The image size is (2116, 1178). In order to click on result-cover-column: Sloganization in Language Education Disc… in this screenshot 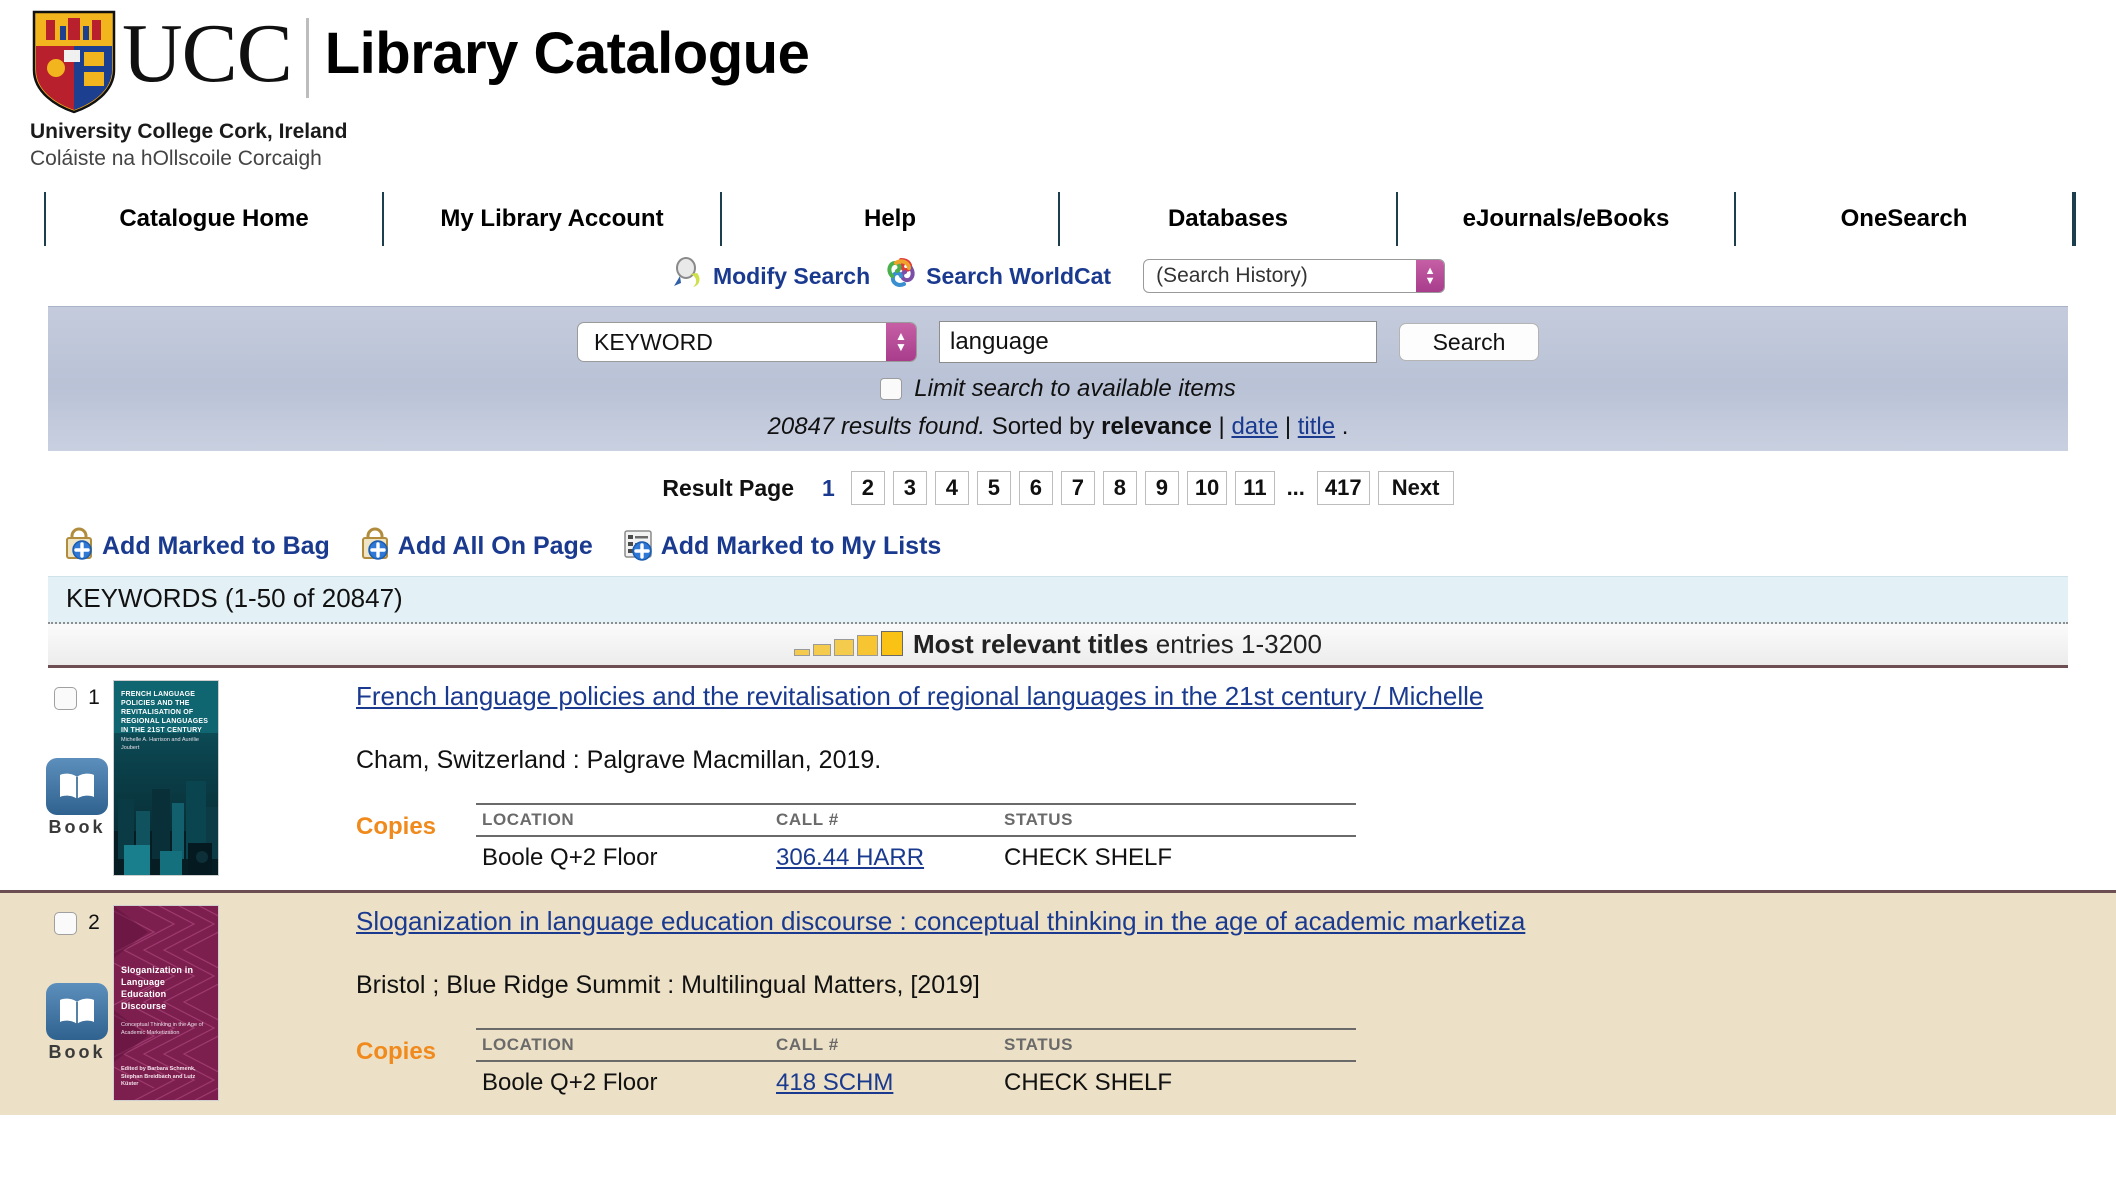, I will do `click(166, 1003)`.